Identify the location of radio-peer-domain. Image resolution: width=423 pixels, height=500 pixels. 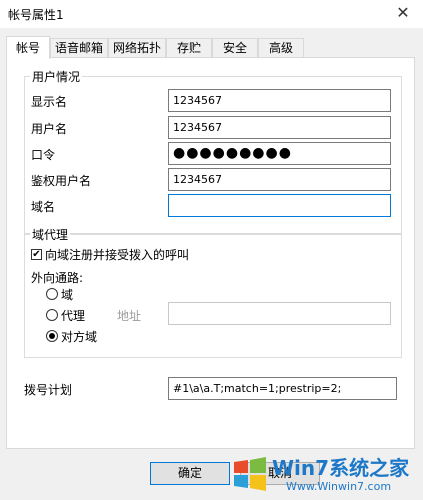
(52, 336).